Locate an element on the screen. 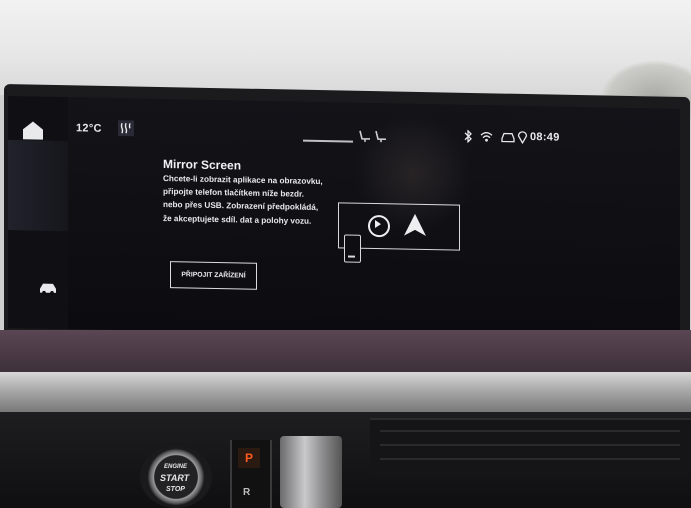 This screenshot has width=691, height=508. phone-home-bar is located at coordinates (351, 256).